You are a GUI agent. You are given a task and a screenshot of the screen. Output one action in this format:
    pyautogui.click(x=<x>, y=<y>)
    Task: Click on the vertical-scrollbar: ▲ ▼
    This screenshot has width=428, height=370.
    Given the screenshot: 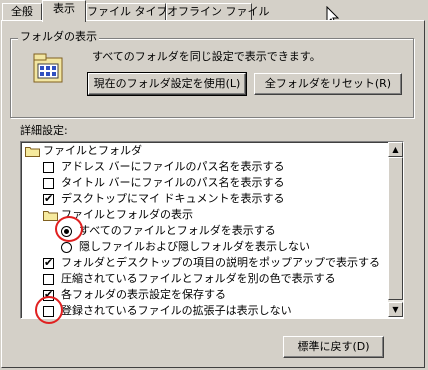 What is the action you would take?
    pyautogui.click(x=395, y=229)
    